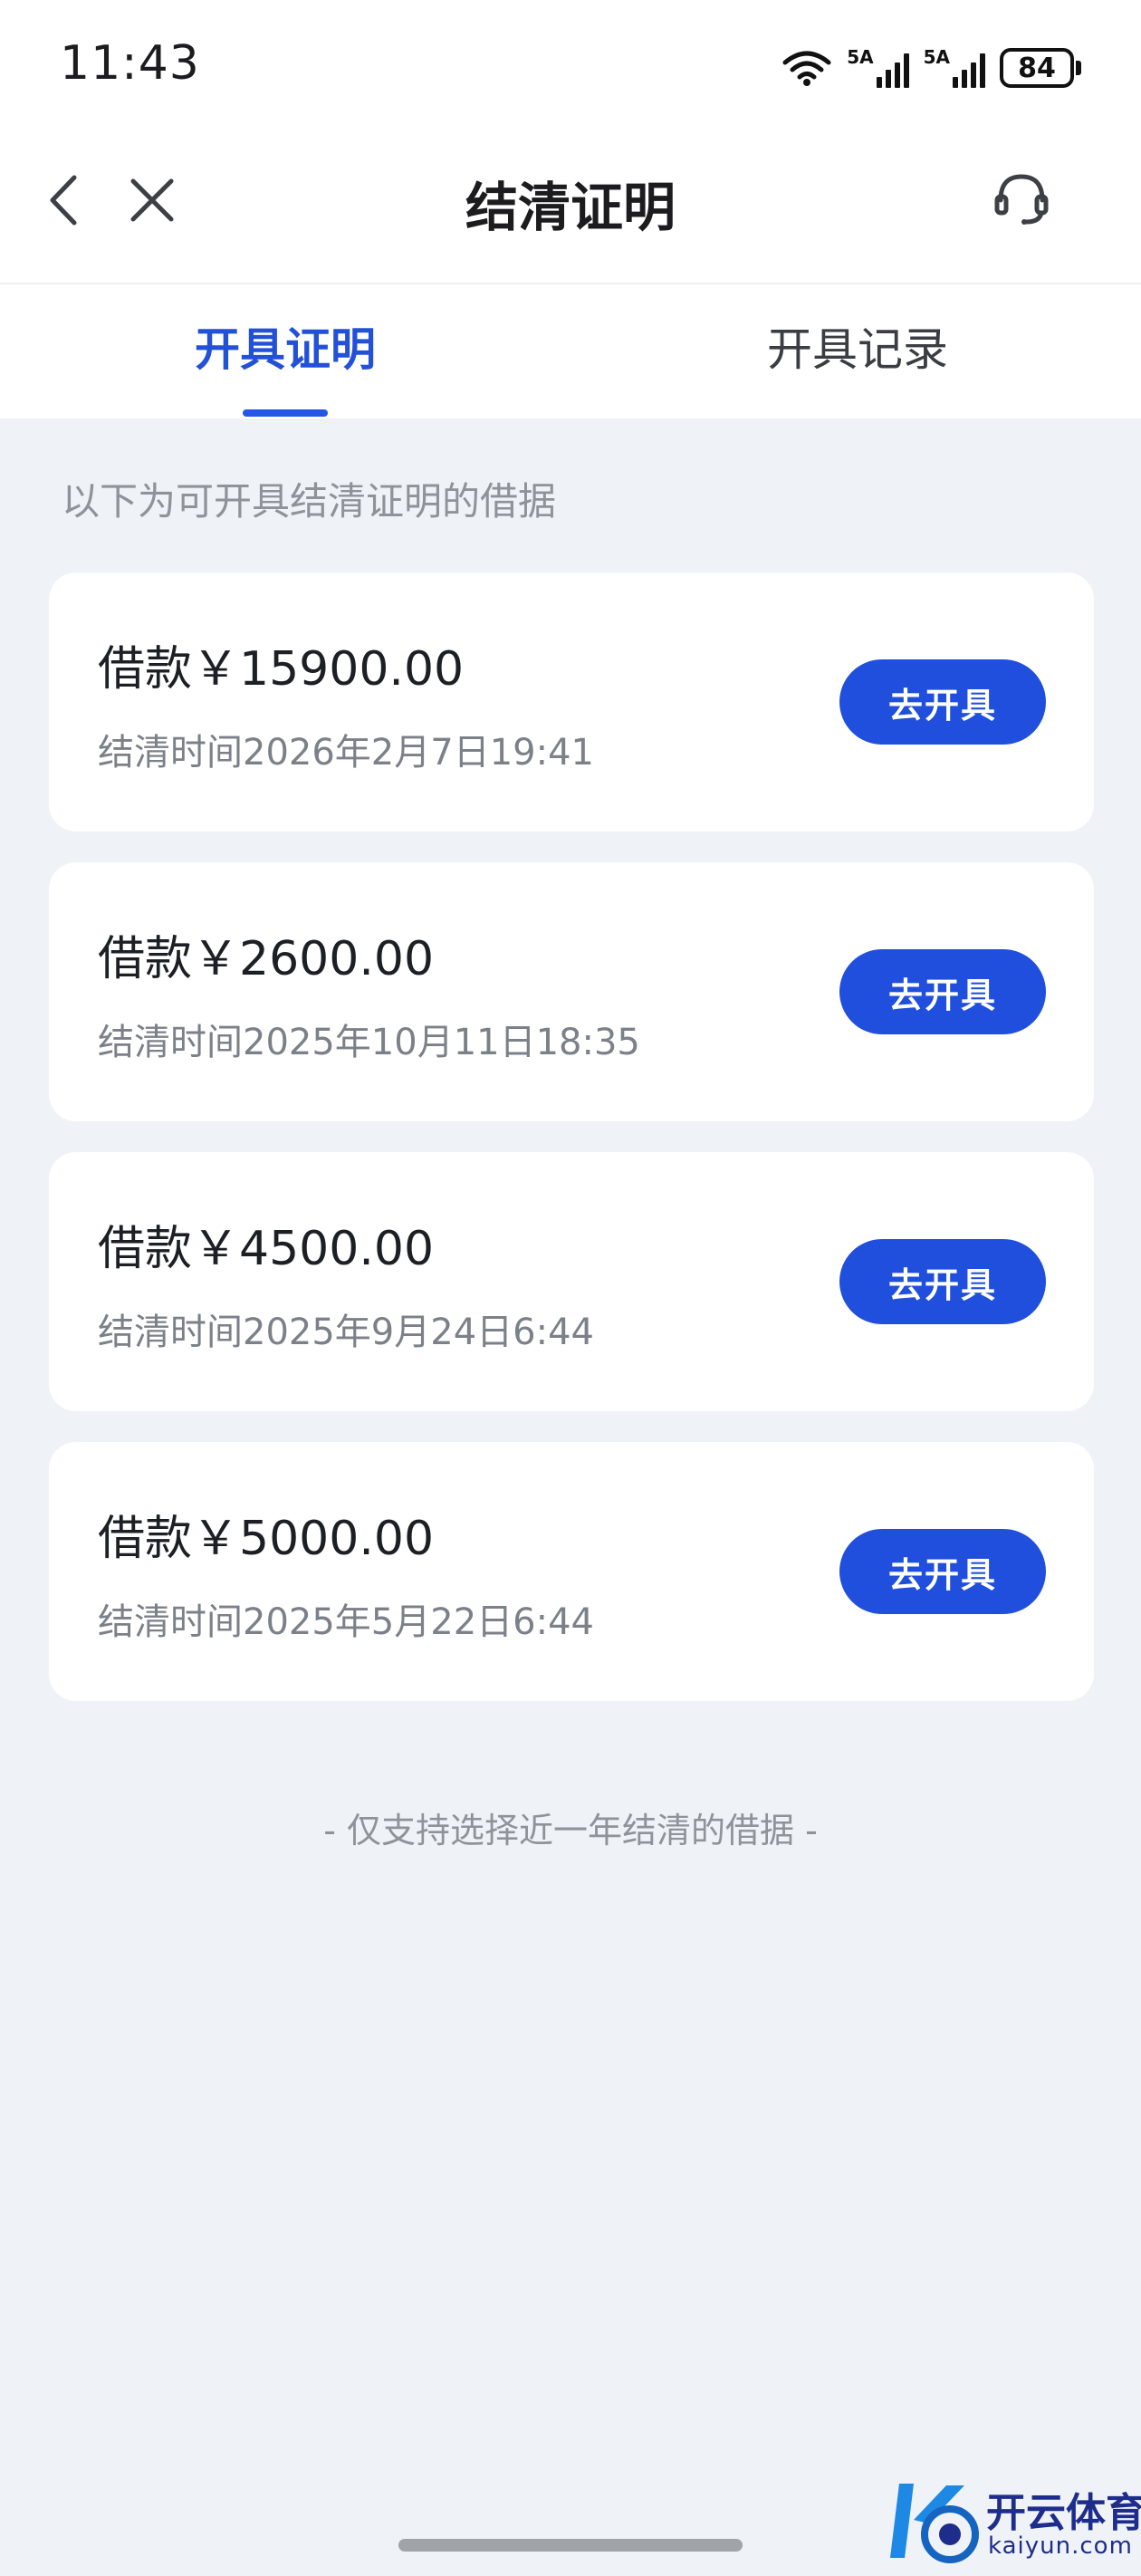 This screenshot has height=2576, width=1141. Describe the element at coordinates (285, 346) in the screenshot. I see `tab-issue-certificate: 开具证明` at that location.